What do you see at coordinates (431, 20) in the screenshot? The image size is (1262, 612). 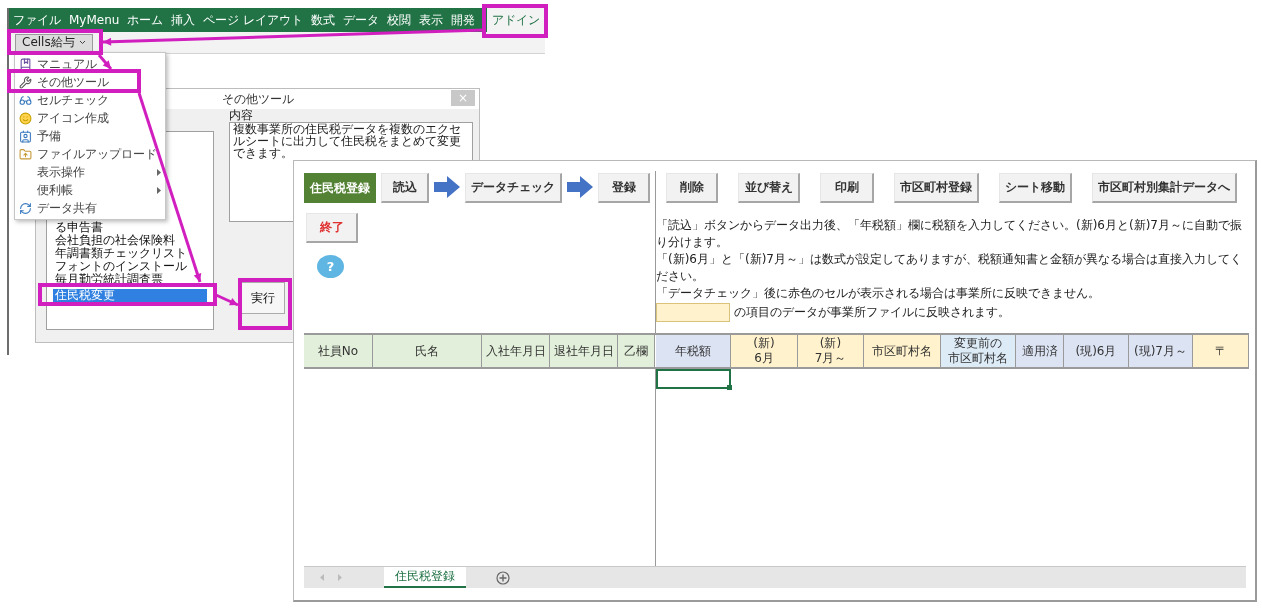 I see `ribbon-tab: 表示` at bounding box center [431, 20].